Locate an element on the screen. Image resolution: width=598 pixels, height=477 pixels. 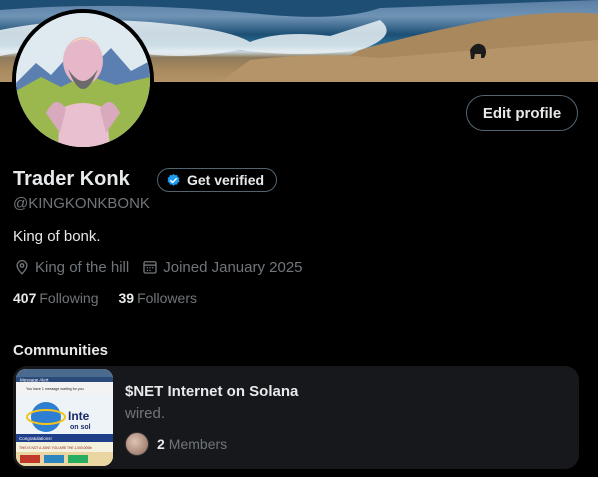
edit-profile-button: Edit profile is located at coordinates (522, 113).